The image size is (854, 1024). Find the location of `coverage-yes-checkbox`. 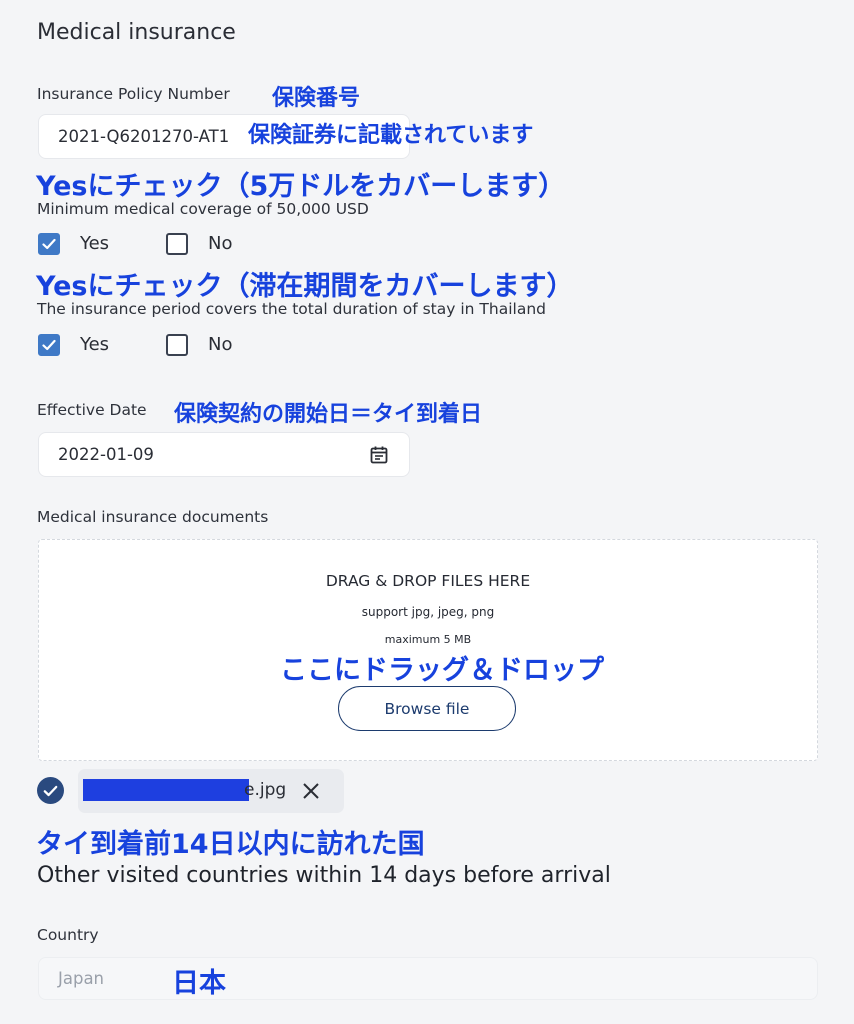

coverage-yes-checkbox is located at coordinates (49, 244).